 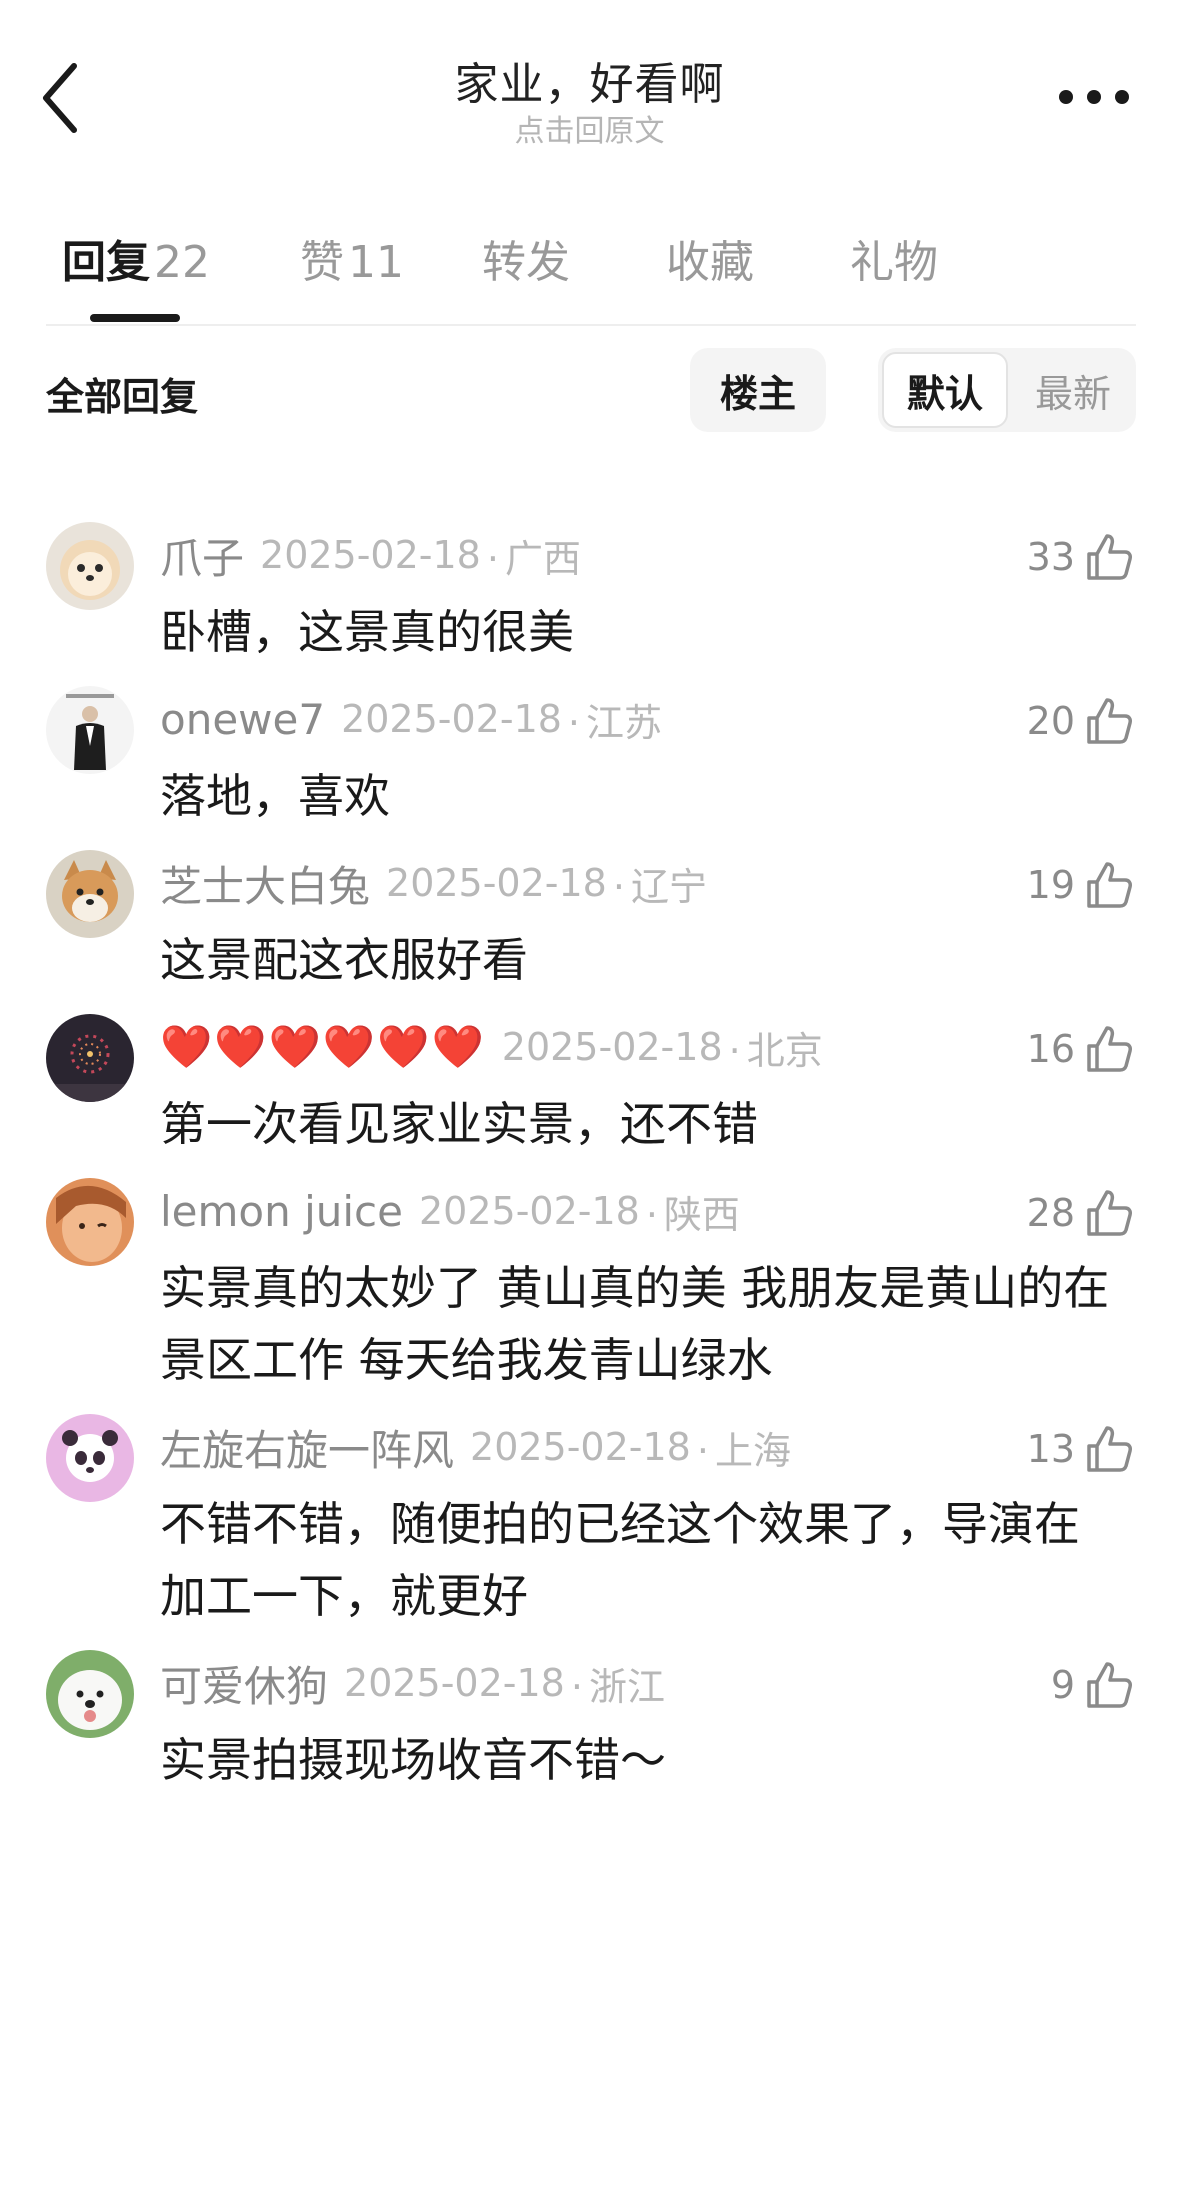 What do you see at coordinates (1050, 721) in the screenshot?
I see `like-count: 20` at bounding box center [1050, 721].